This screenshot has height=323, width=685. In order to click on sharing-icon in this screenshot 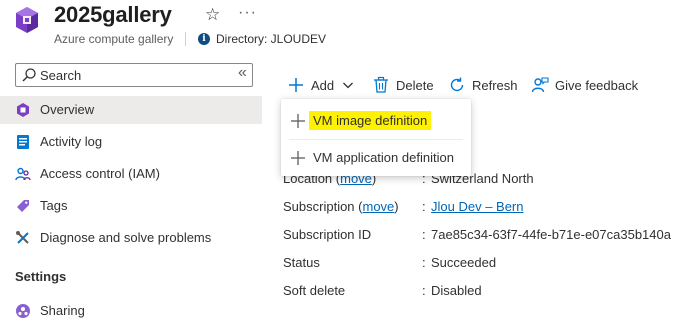, I will do `click(23, 311)`.